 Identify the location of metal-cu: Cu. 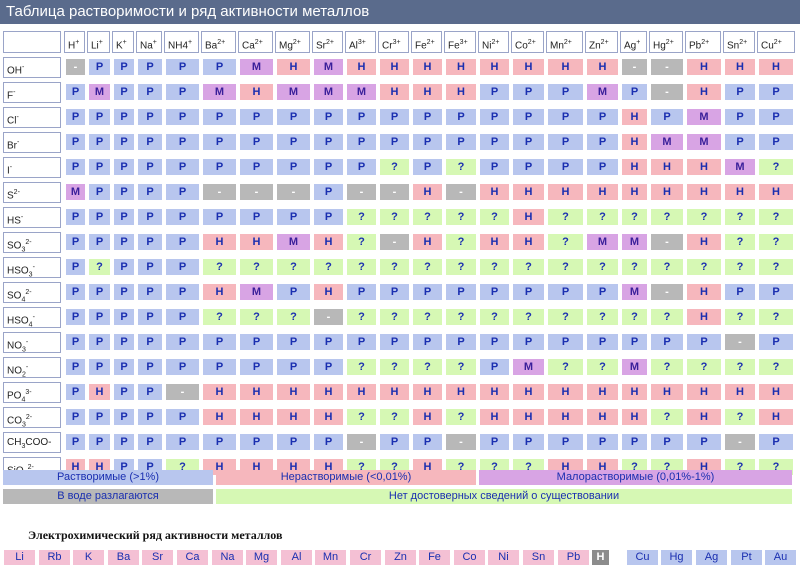
(642, 557).